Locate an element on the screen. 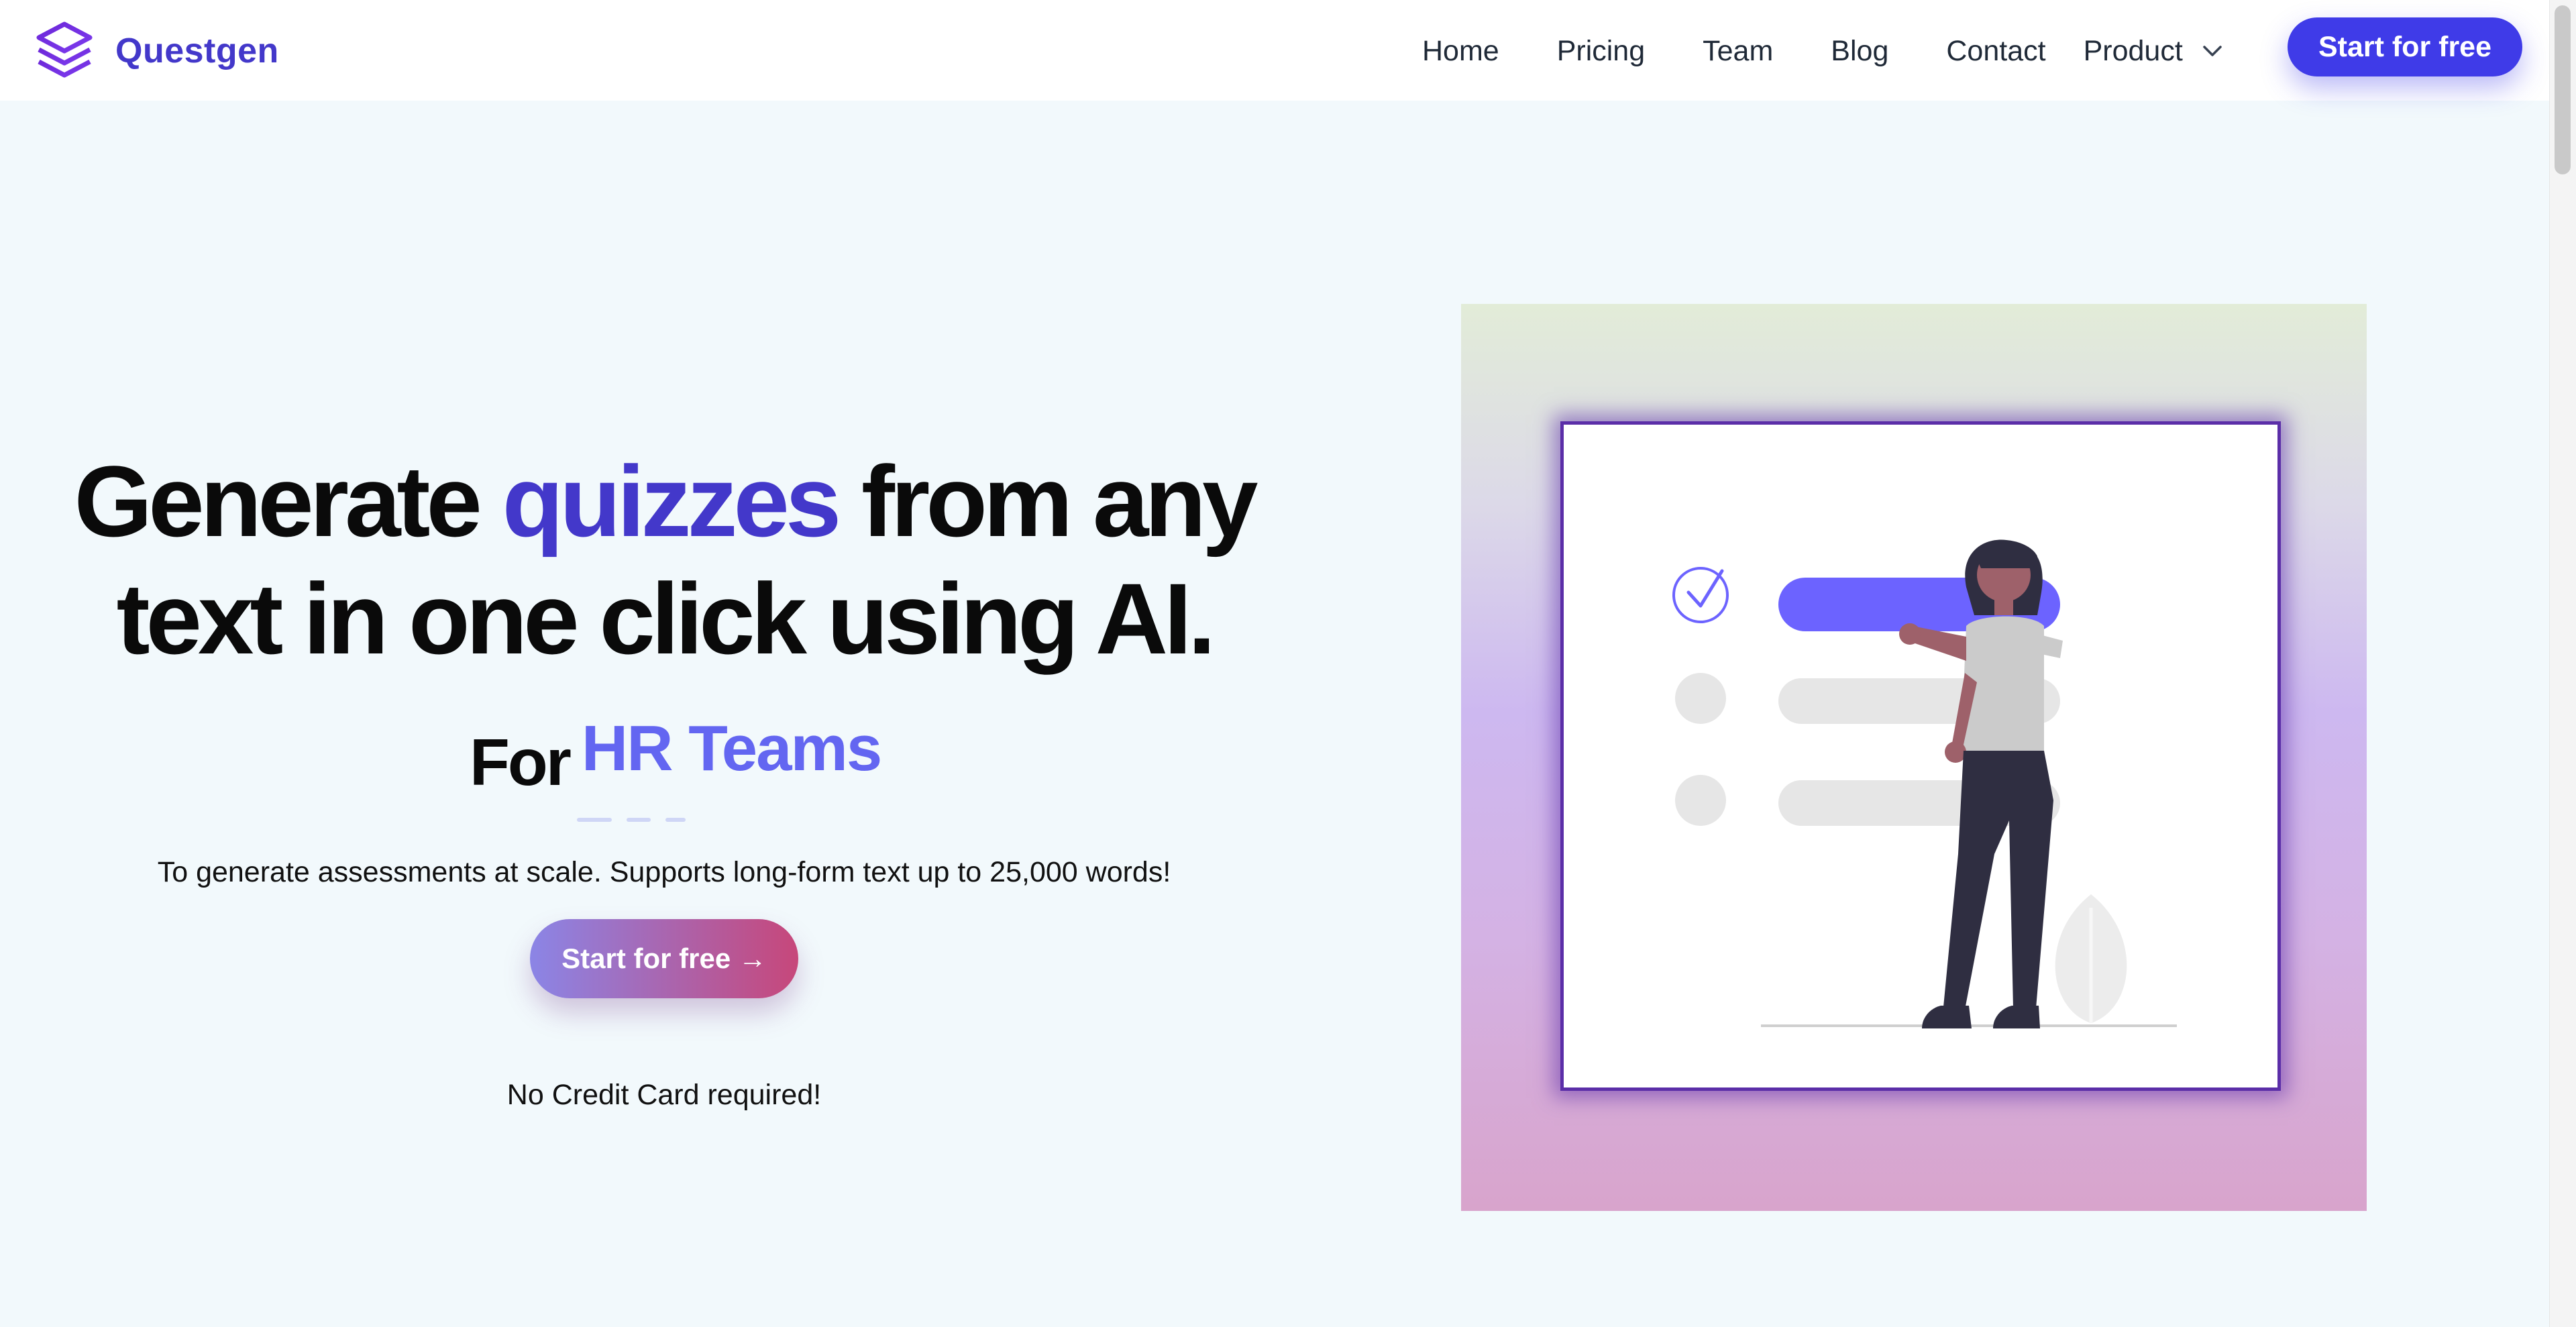 This screenshot has height=1327, width=2576. page-scrollbar is located at coordinates (2562, 663).